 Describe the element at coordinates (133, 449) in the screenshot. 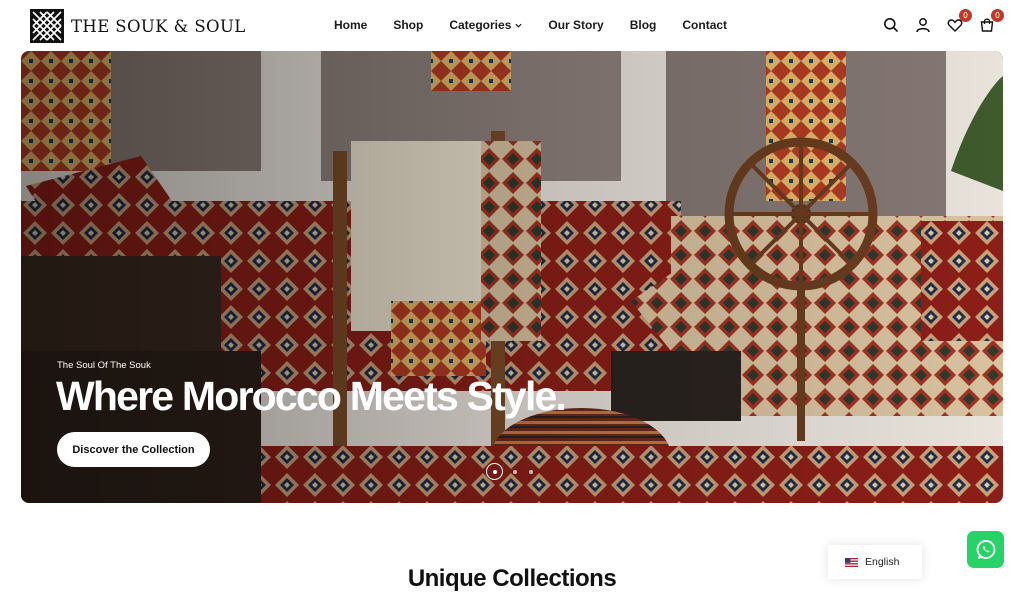

I see `discover-collection-button: Discover the Collection` at that location.